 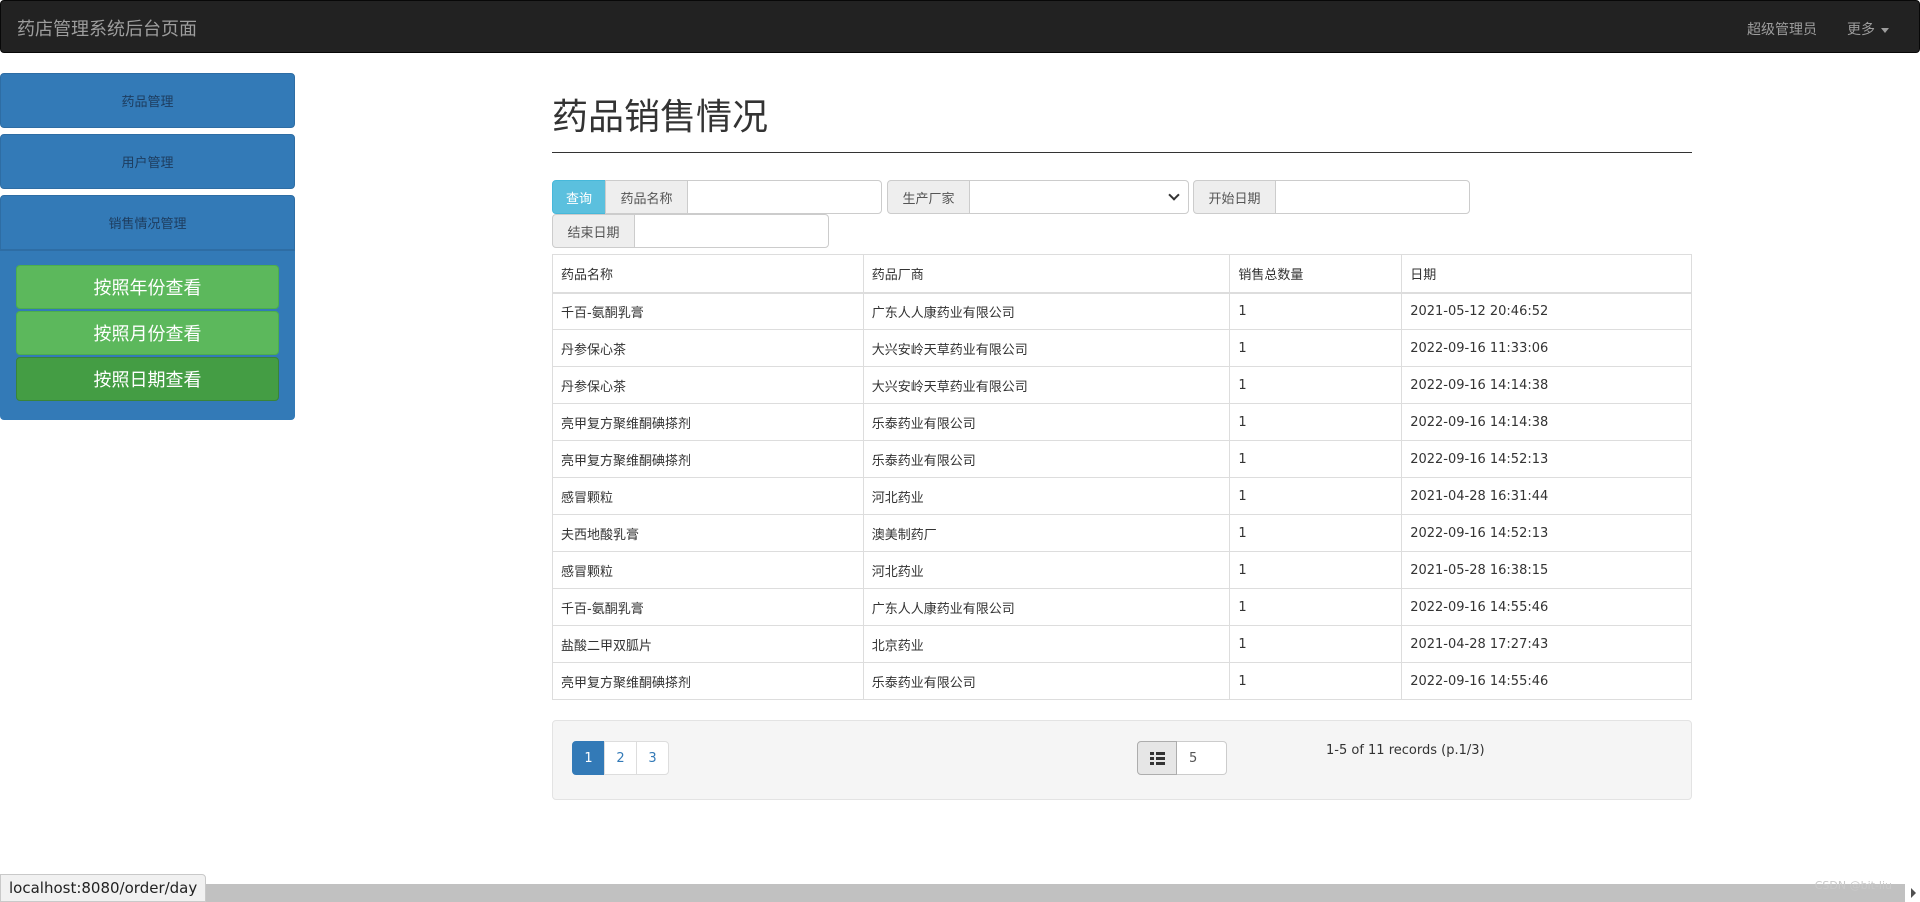 I want to click on top-navbar: 药店管理系统后台页面 超级管理员 更多, so click(x=960, y=26).